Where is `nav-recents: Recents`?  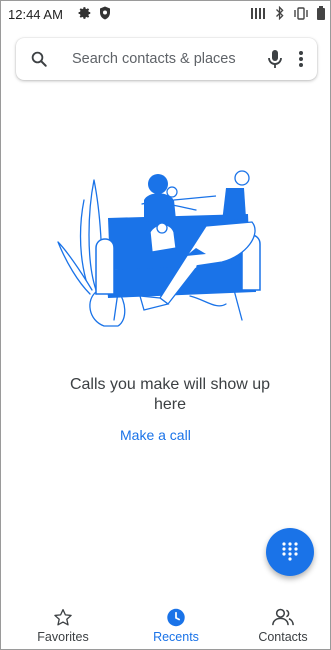 nav-recents: Recents is located at coordinates (176, 622).